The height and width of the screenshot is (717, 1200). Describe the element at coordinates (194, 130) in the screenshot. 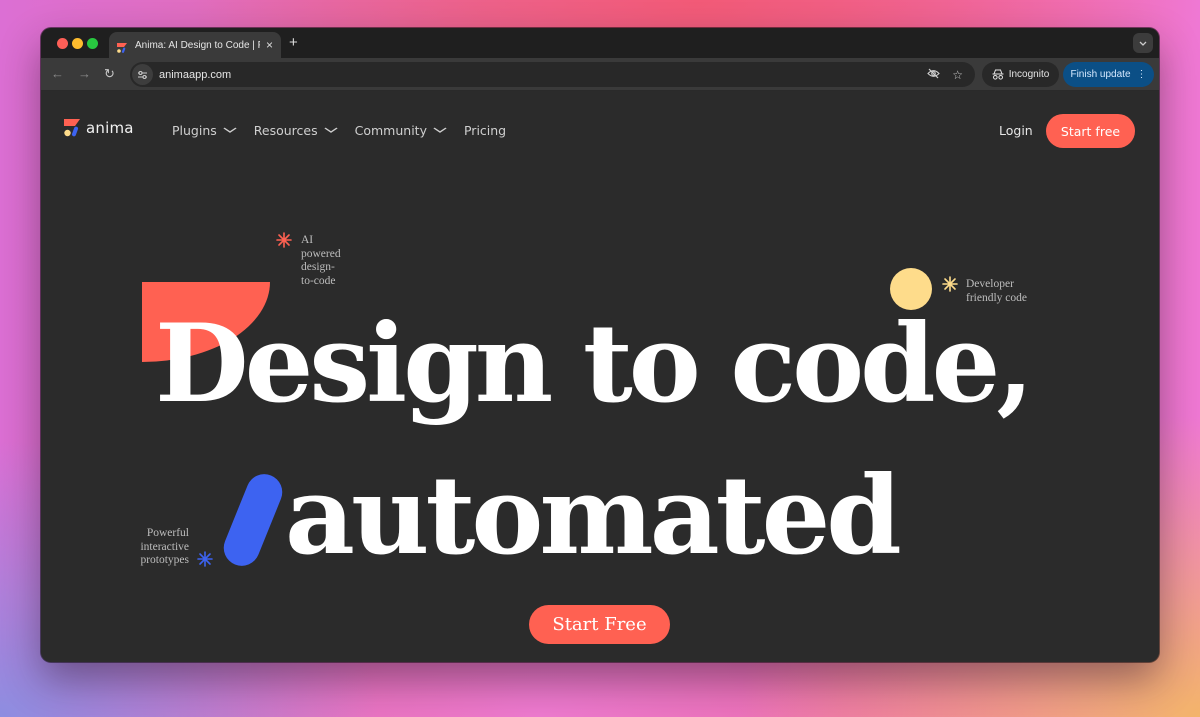

I see `nav-plugins-label: Plugins` at that location.